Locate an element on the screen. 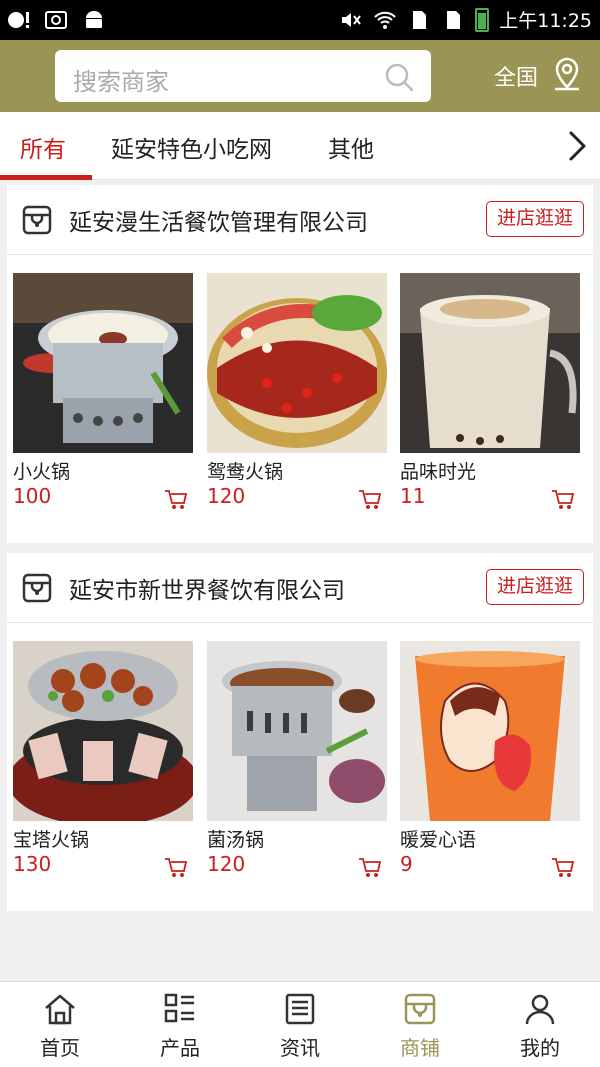  location-icon is located at coordinates (567, 74).